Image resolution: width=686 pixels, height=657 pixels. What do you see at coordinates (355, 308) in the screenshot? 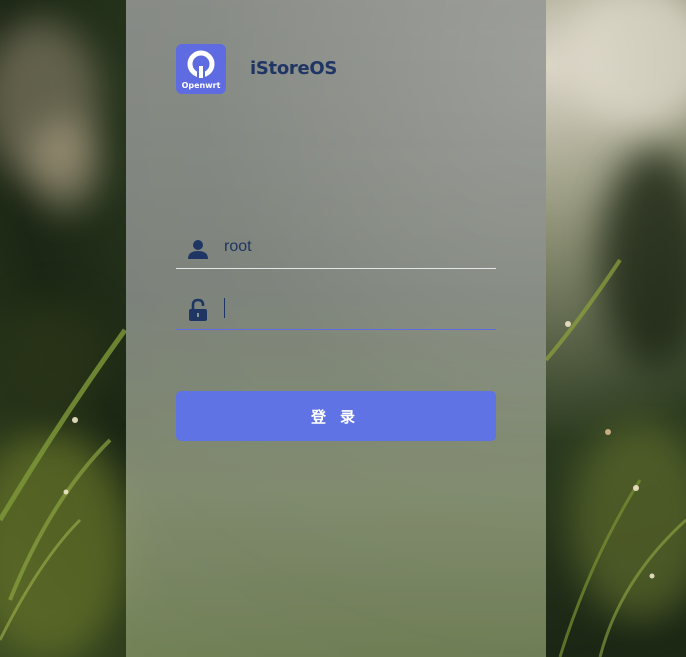
I see `password-input` at bounding box center [355, 308].